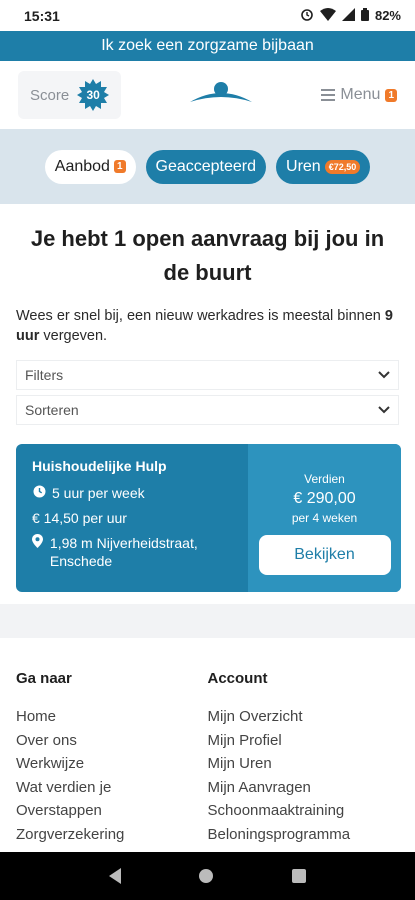 The image size is (415, 900). Describe the element at coordinates (324, 498) in the screenshot. I see `earn-amount: € 290,00` at that location.